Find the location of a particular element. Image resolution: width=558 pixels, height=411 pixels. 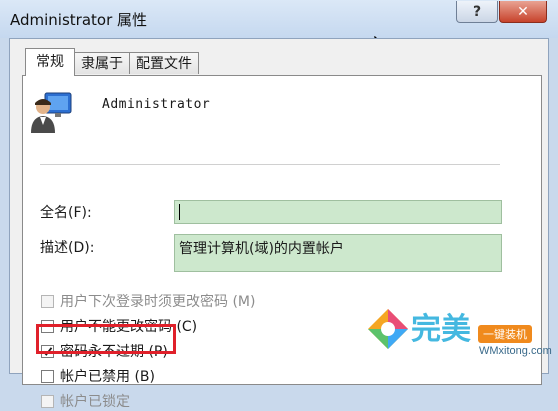

title-bar: Administrator 属性 ? ✕ is located at coordinates (279, 19).